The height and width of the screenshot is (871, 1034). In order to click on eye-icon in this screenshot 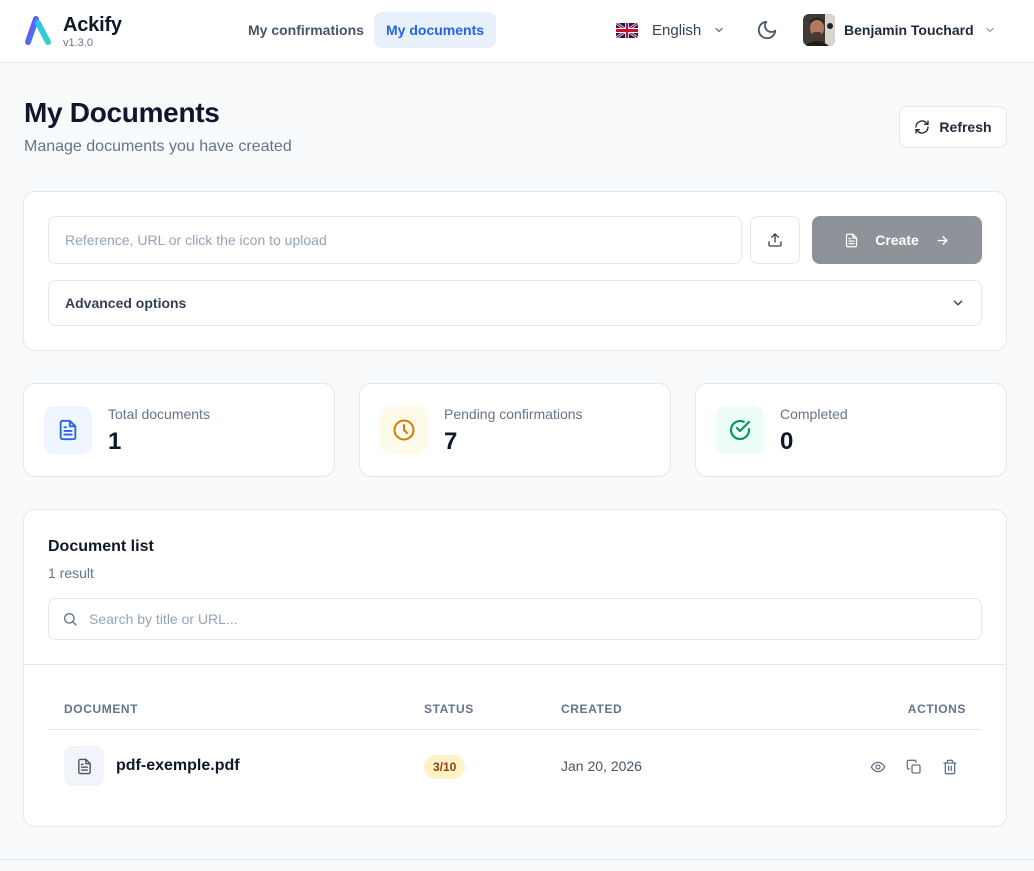, I will do `click(878, 767)`.